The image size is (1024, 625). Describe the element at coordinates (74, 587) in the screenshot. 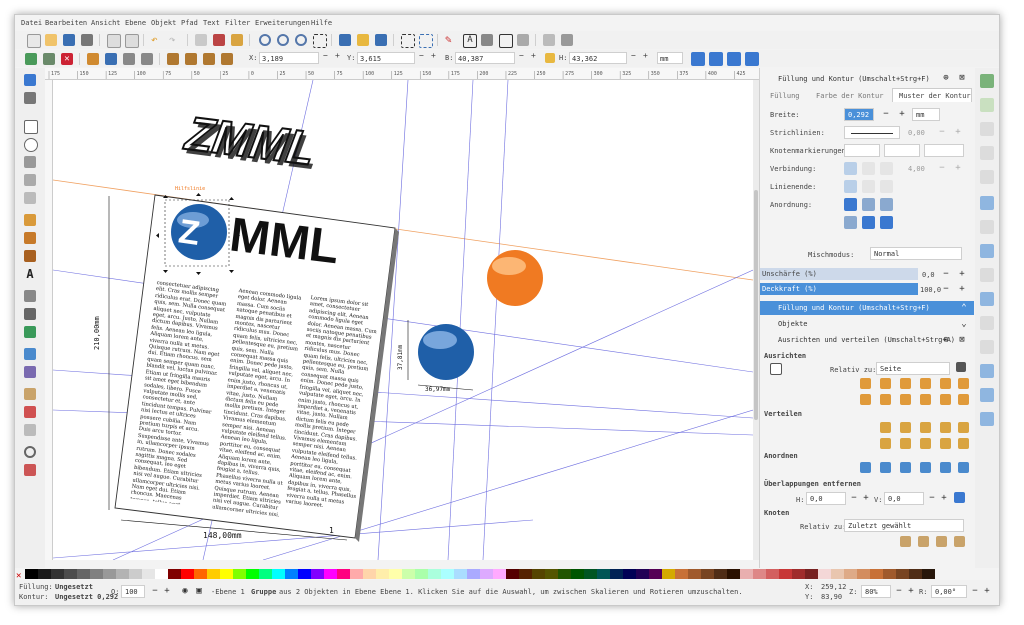

I see `fuellung-value: Ungesetzt` at that location.